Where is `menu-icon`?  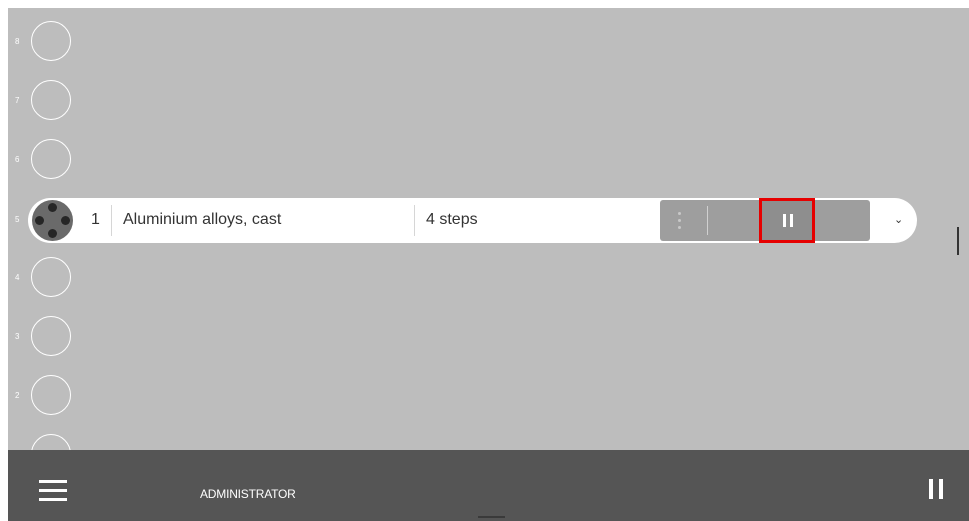
menu-icon is located at coordinates (53, 491).